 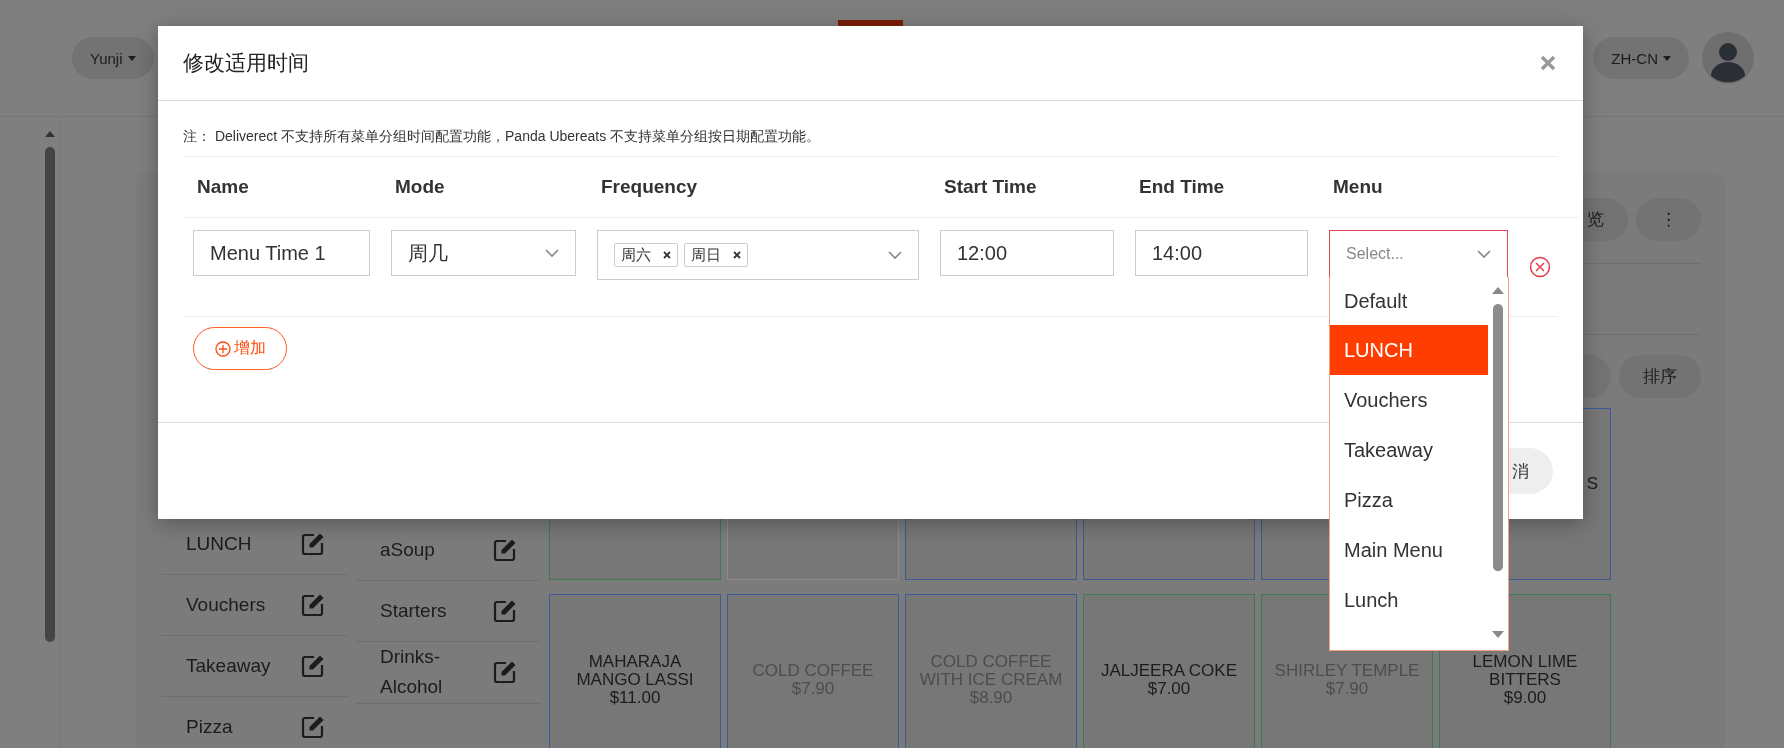 I want to click on product-price: $9.00, so click(x=1525, y=697).